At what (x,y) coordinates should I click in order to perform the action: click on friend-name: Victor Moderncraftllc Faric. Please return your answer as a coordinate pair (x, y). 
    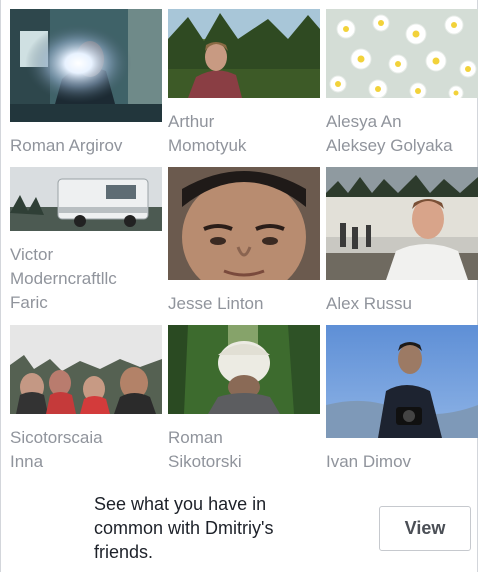
    Looking at the image, I should click on (86, 279).